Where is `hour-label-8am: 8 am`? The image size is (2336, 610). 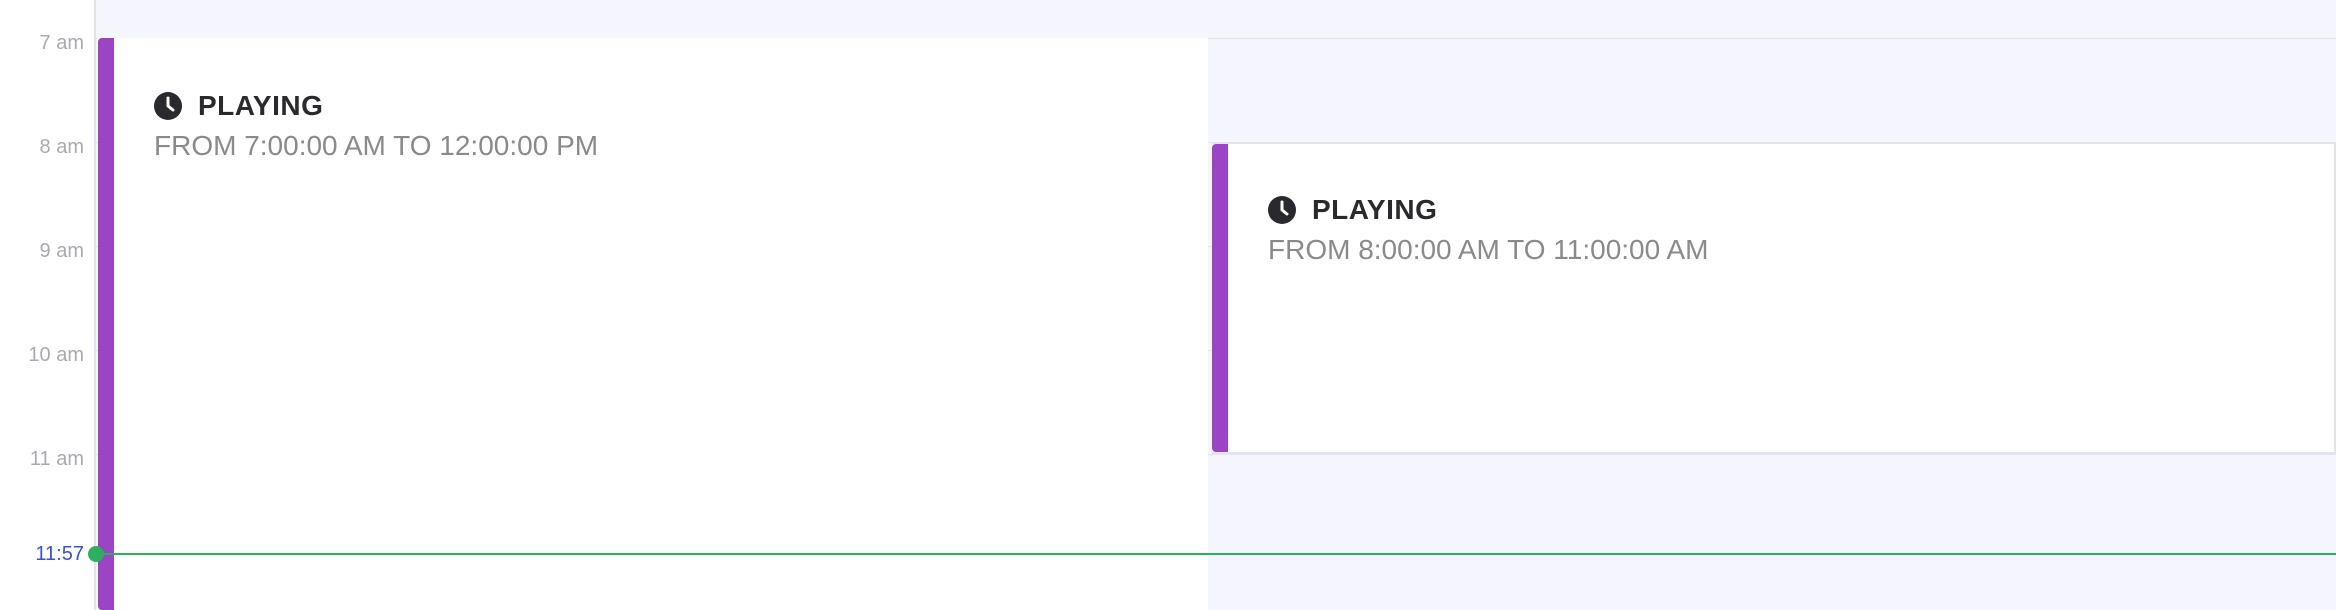
hour-label-8am: 8 am is located at coordinates (61, 147).